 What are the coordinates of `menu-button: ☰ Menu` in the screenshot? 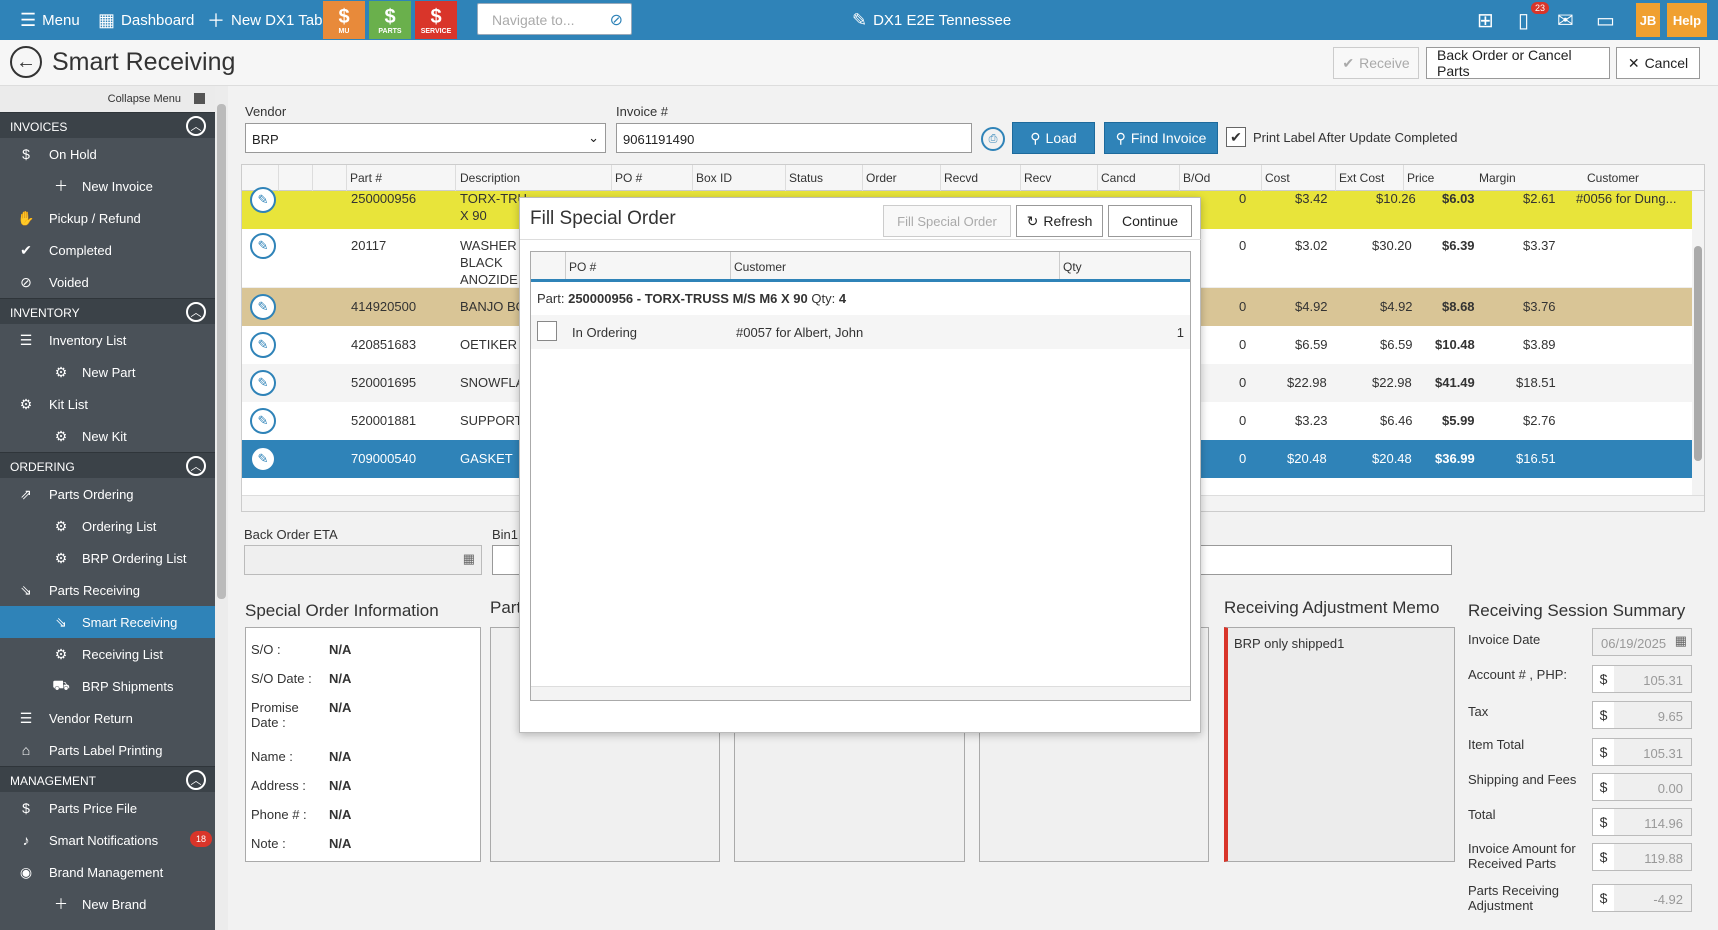 It's located at (50, 20).